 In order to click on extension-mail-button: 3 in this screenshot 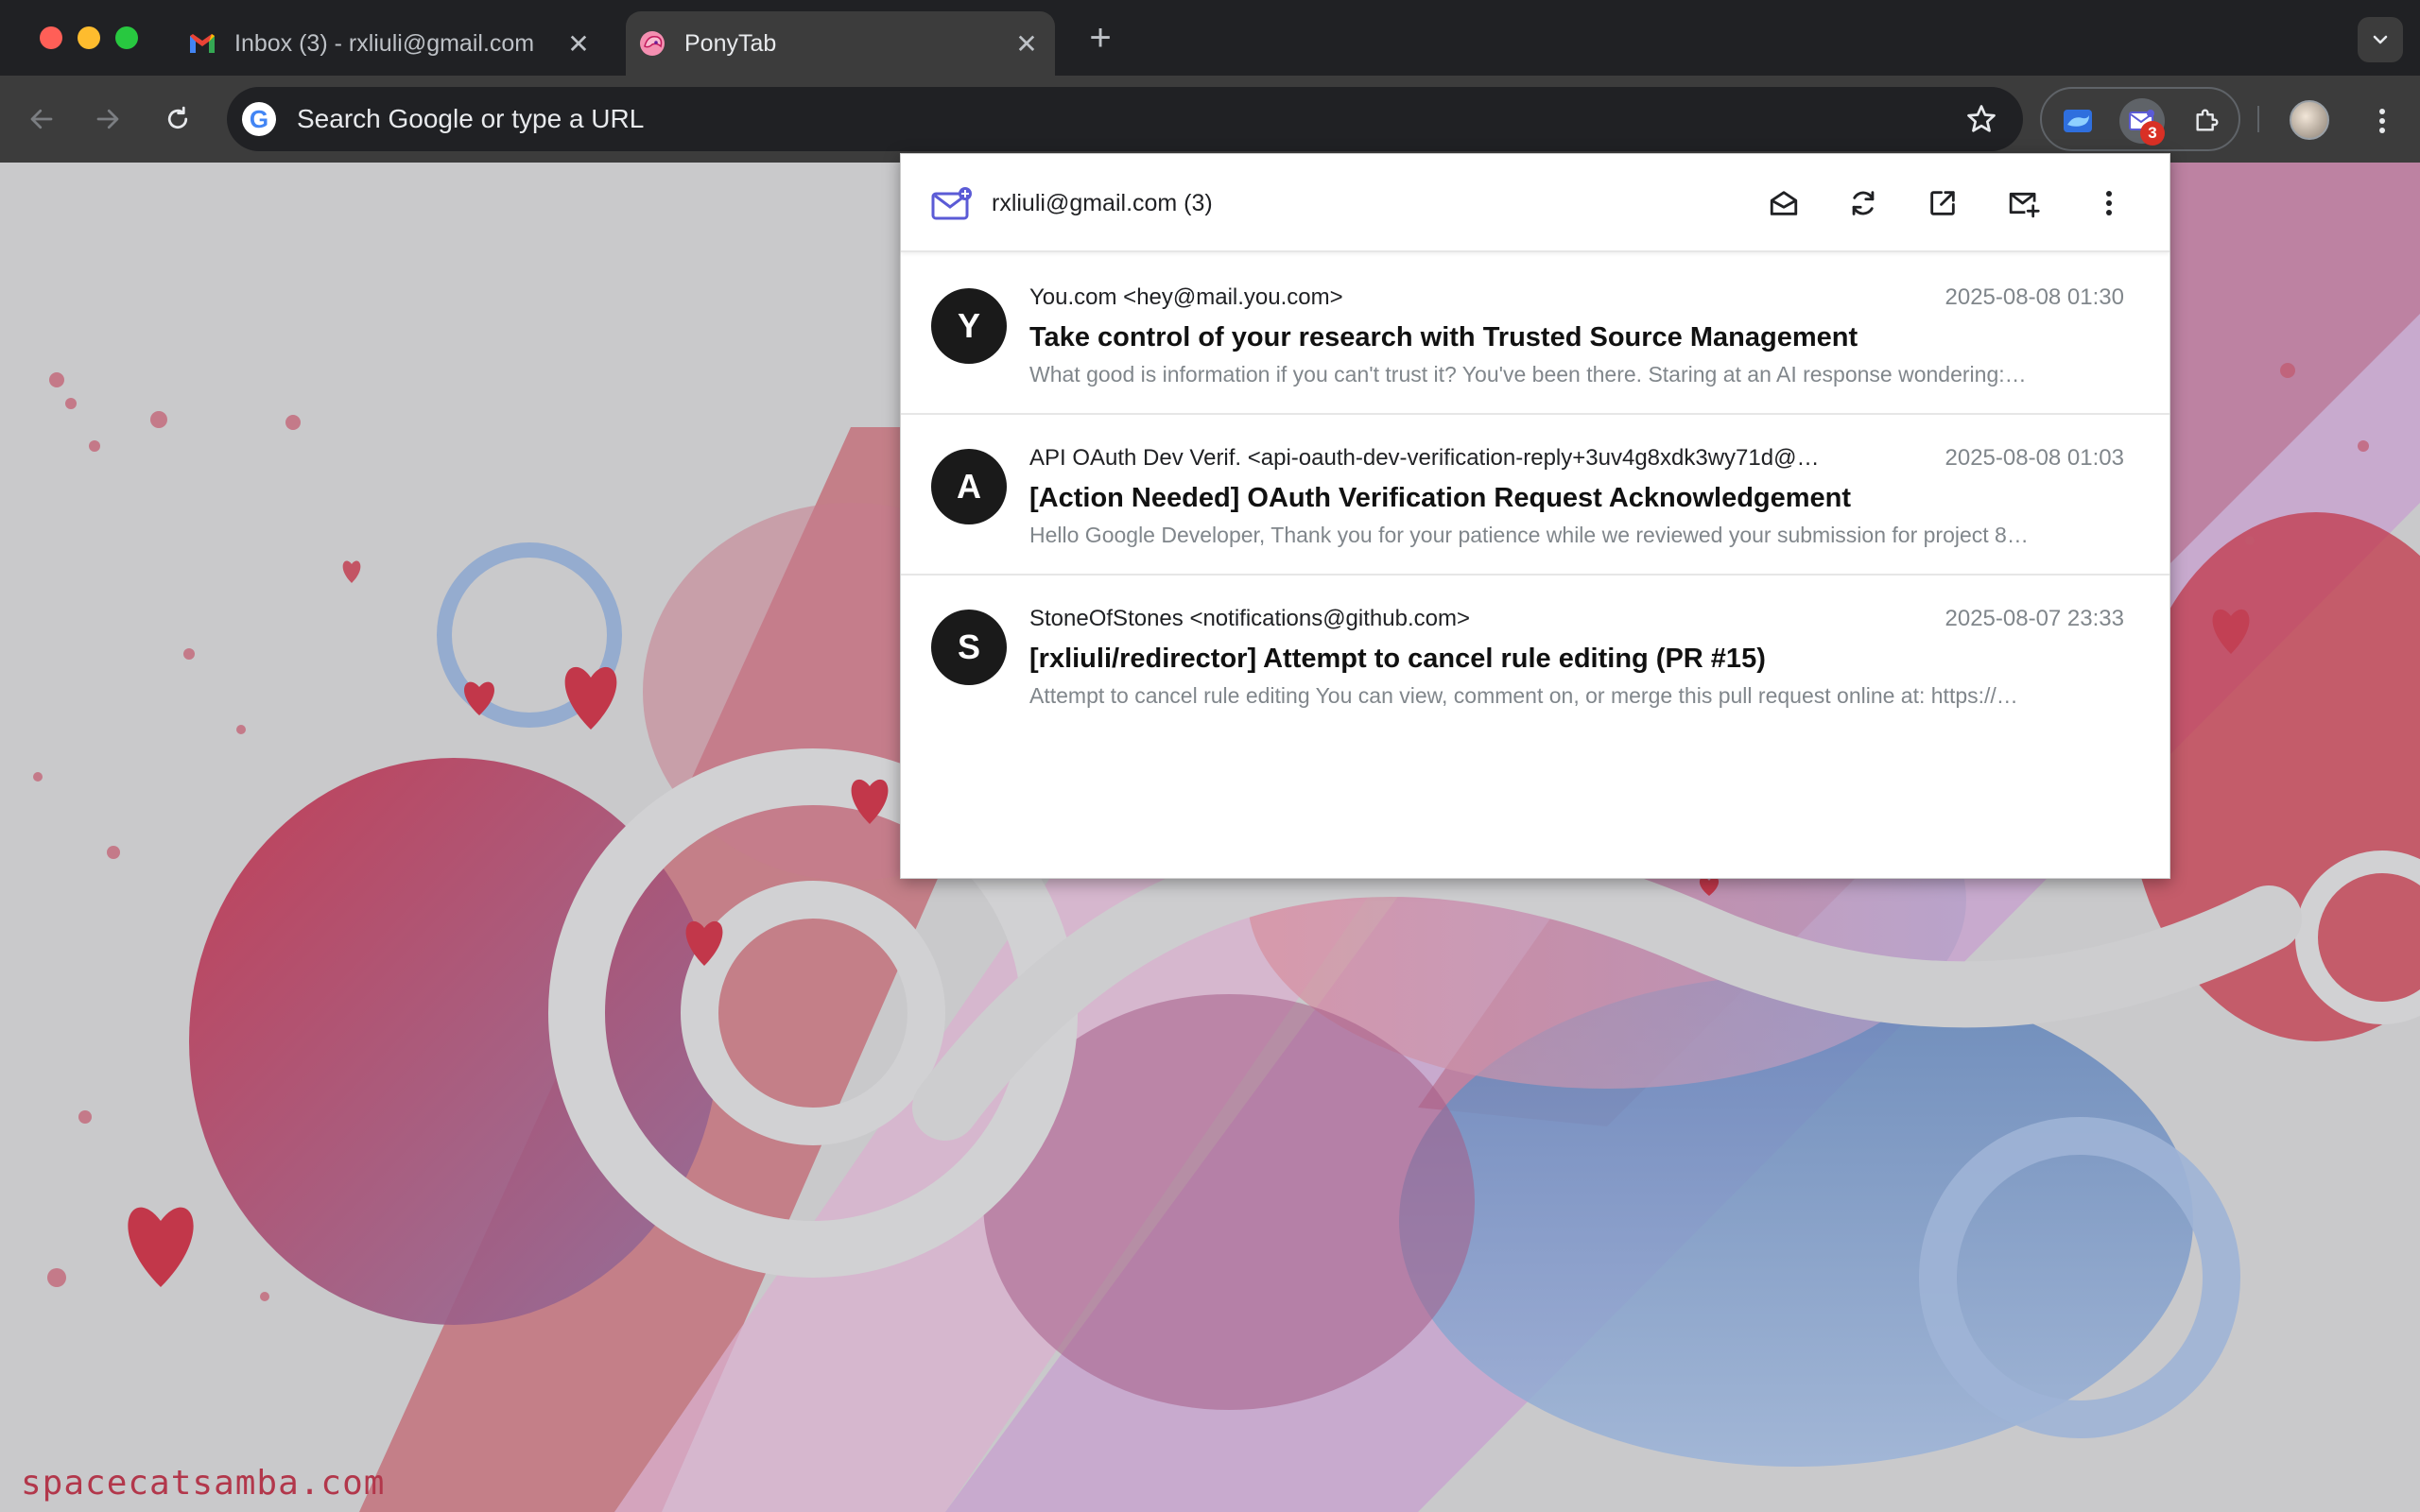, I will do `click(2142, 122)`.